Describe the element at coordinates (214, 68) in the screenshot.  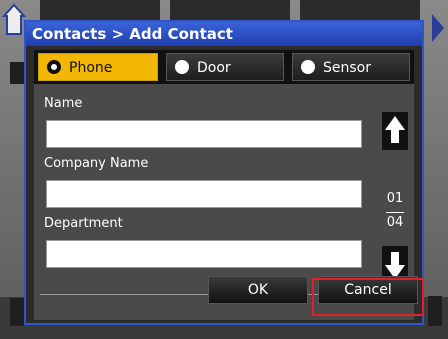
I see `type-door-label: Door` at that location.